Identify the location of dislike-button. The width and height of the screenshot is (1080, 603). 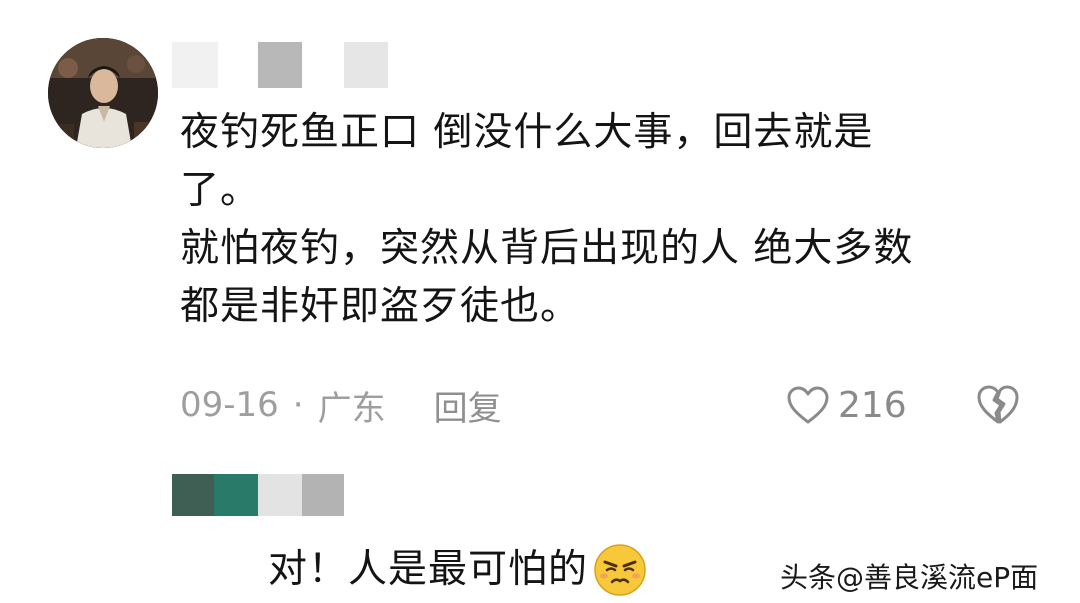
(998, 404).